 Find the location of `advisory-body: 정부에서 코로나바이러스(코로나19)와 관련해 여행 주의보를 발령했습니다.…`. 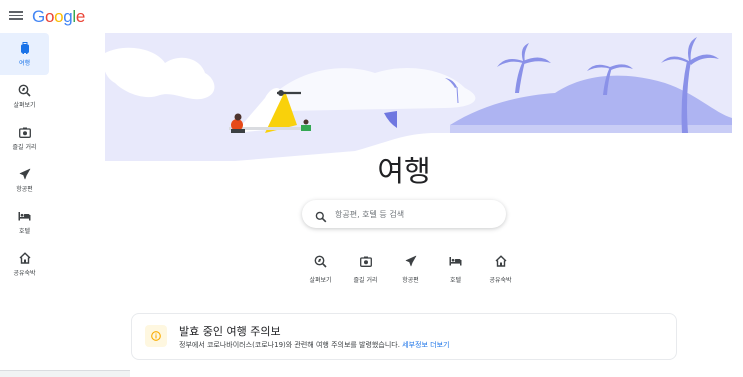

advisory-body: 정부에서 코로나바이러스(코로나19)와 관련해 여행 주의보를 발령했습니다.… is located at coordinates (314, 345).